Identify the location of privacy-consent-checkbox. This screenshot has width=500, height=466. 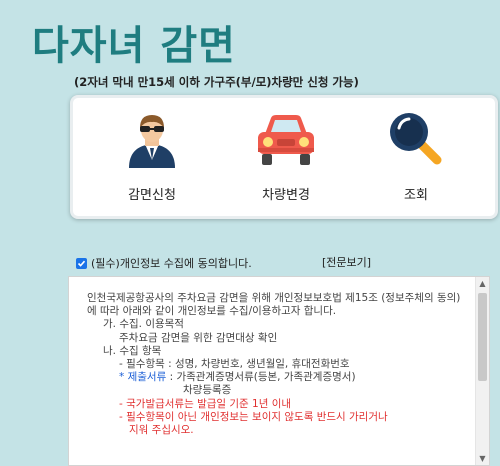
(81, 263).